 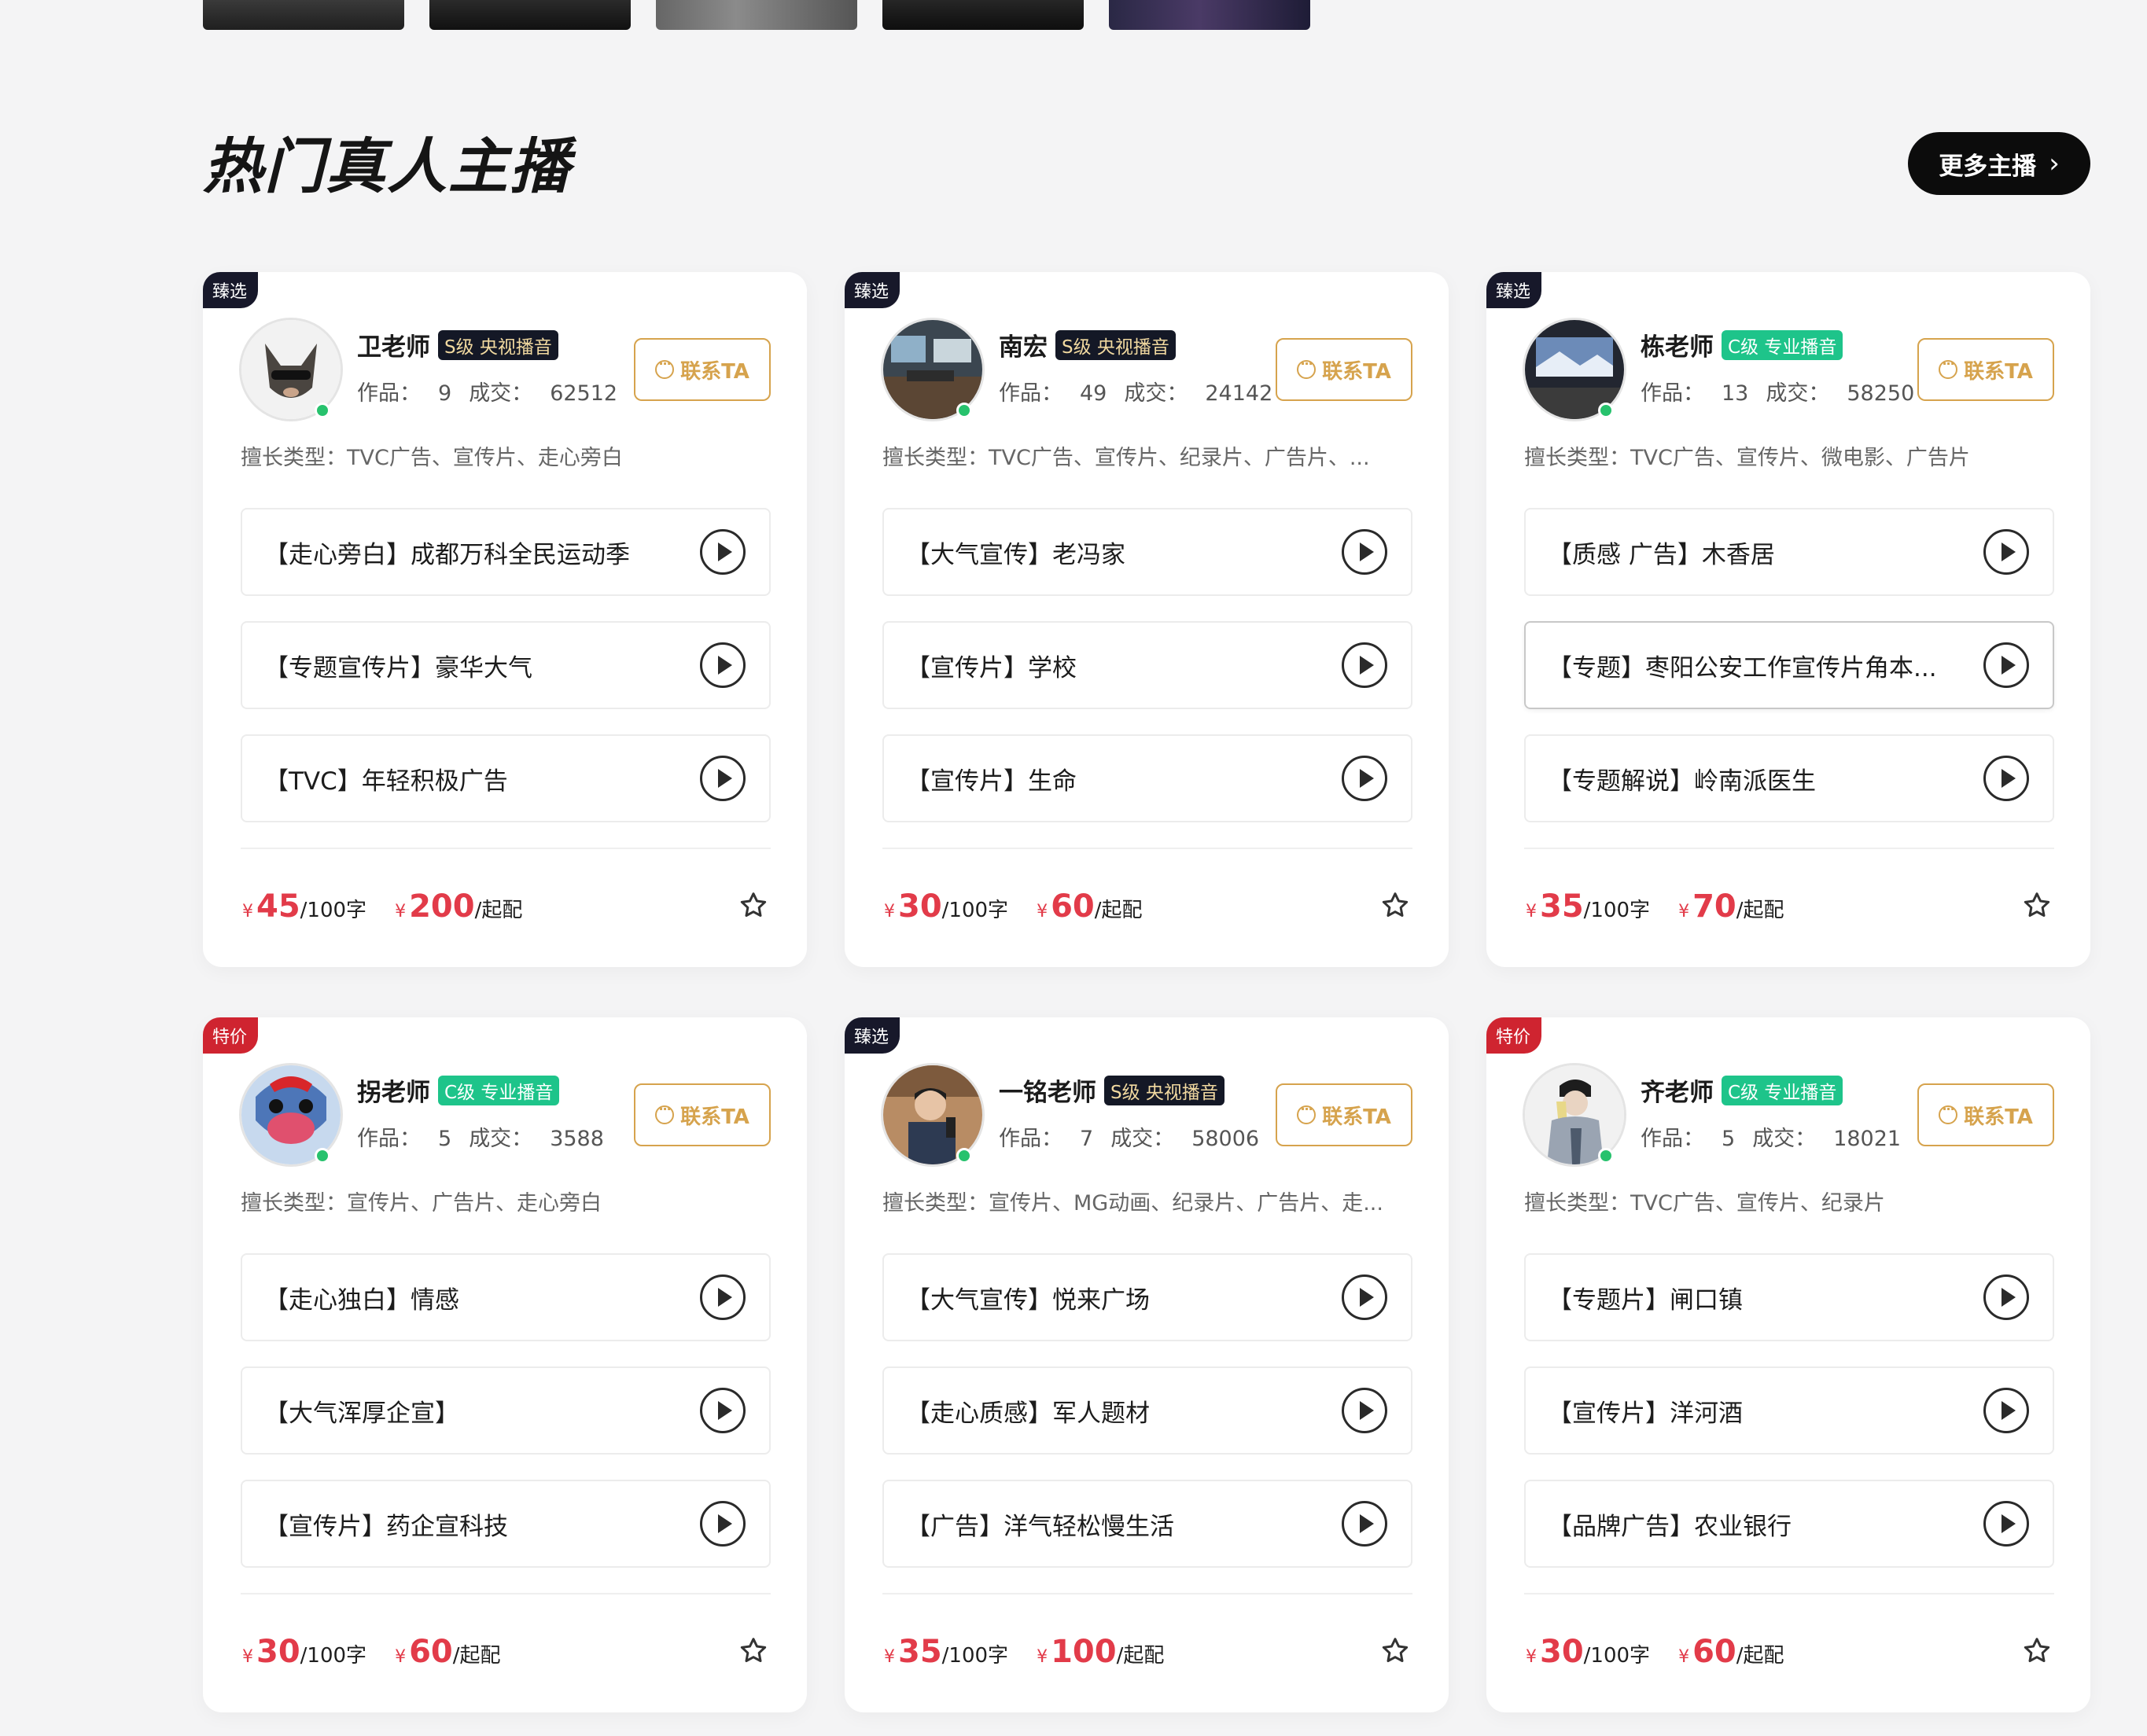 I want to click on sample-item: 【走心旁白】成都万科全民运动季, so click(x=506, y=552).